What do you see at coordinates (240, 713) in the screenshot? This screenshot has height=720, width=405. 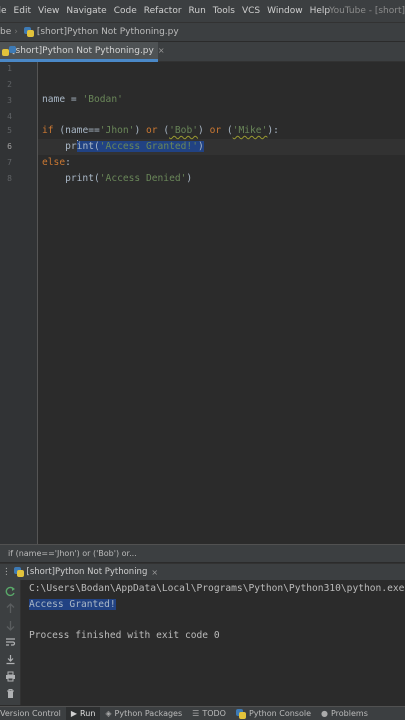 I see `python-console-icon` at bounding box center [240, 713].